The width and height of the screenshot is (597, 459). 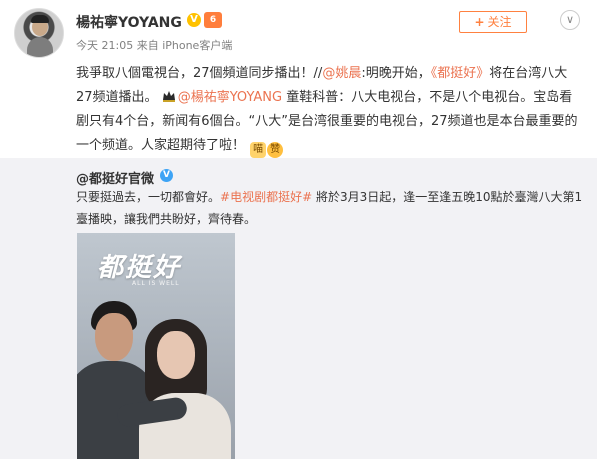 I want to click on avatar-body, so click(x=40, y=47).